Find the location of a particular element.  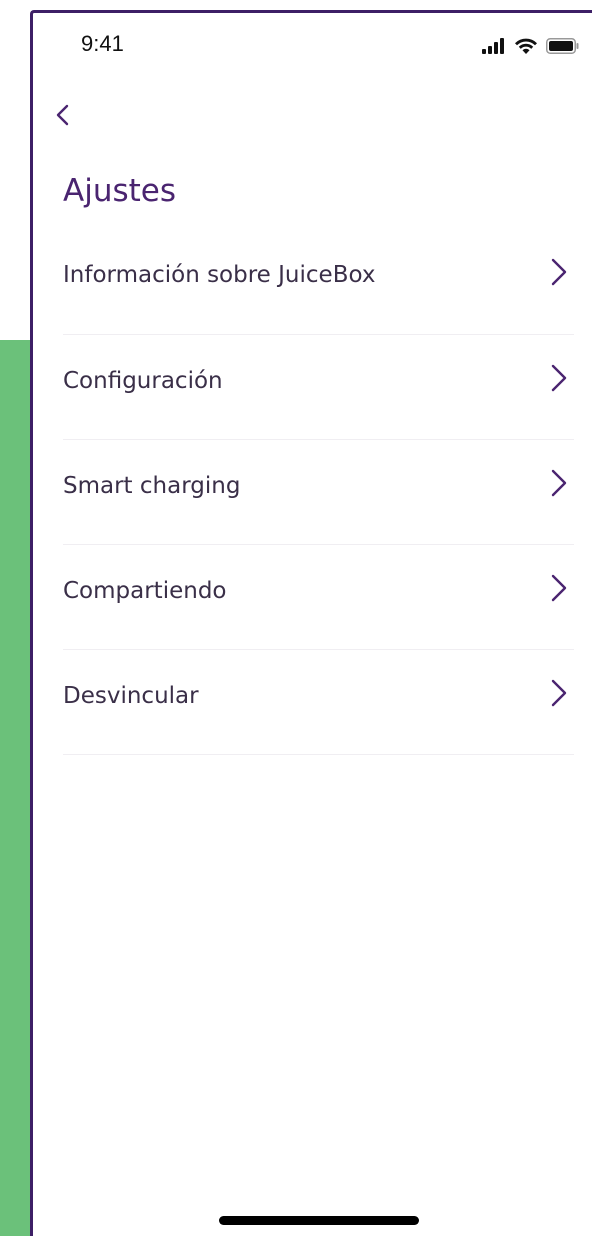

wifi-icon is located at coordinates (526, 46).